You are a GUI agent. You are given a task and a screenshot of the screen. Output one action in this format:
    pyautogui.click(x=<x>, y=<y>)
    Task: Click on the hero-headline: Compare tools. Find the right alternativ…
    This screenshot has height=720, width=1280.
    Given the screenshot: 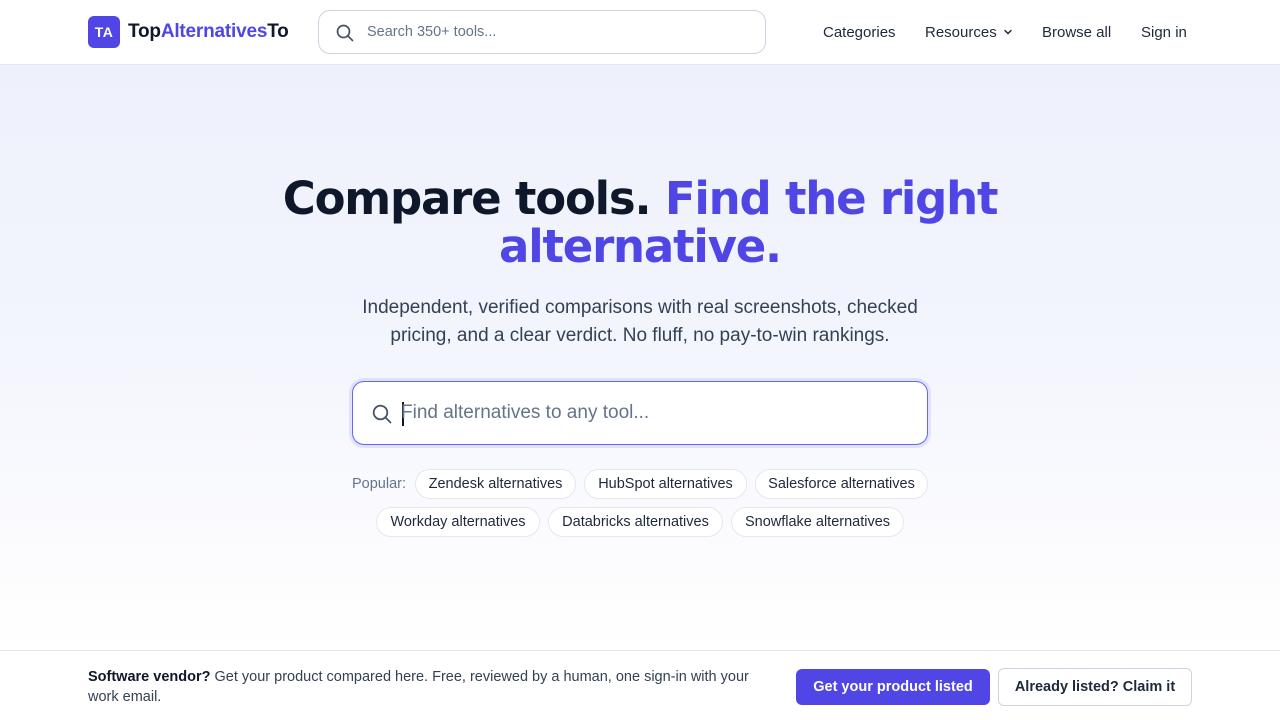 What is the action you would take?
    pyautogui.click(x=640, y=223)
    